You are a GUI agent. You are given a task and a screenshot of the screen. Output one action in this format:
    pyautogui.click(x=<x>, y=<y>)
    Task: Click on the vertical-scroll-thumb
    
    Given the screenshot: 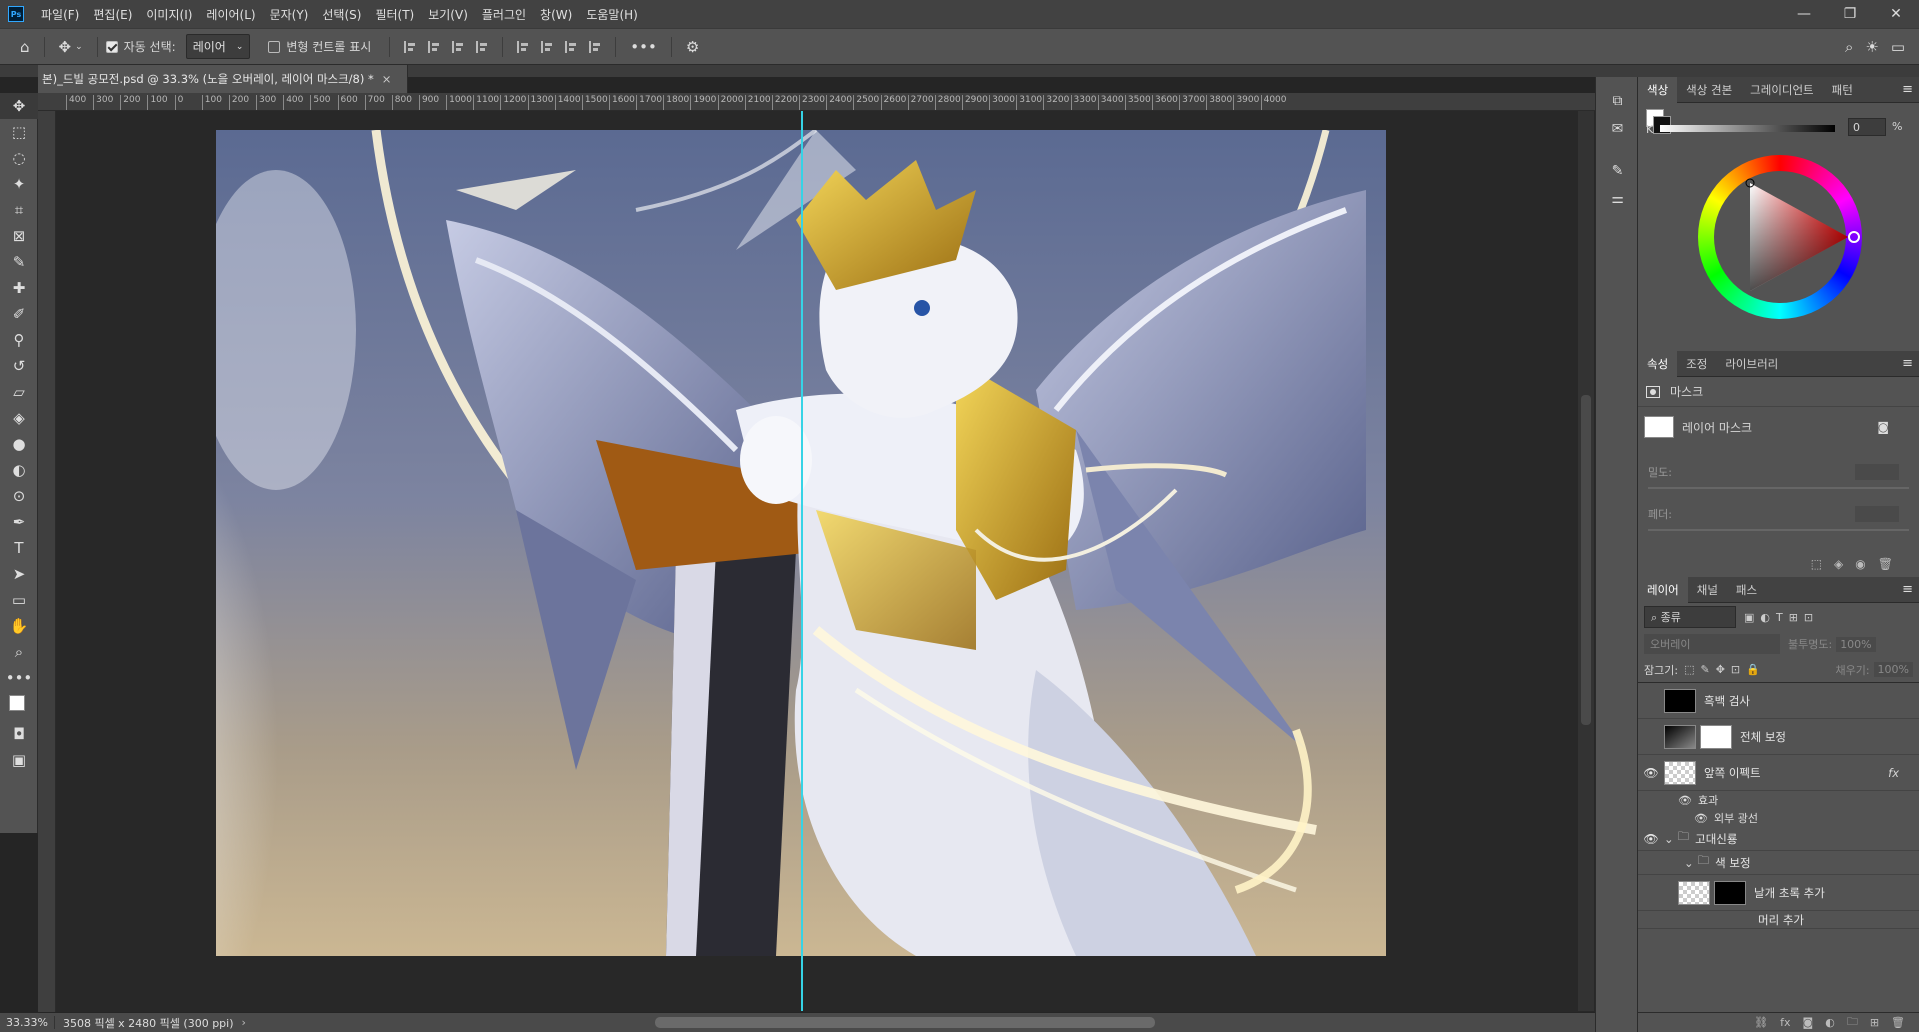 What is the action you would take?
    pyautogui.click(x=1586, y=560)
    